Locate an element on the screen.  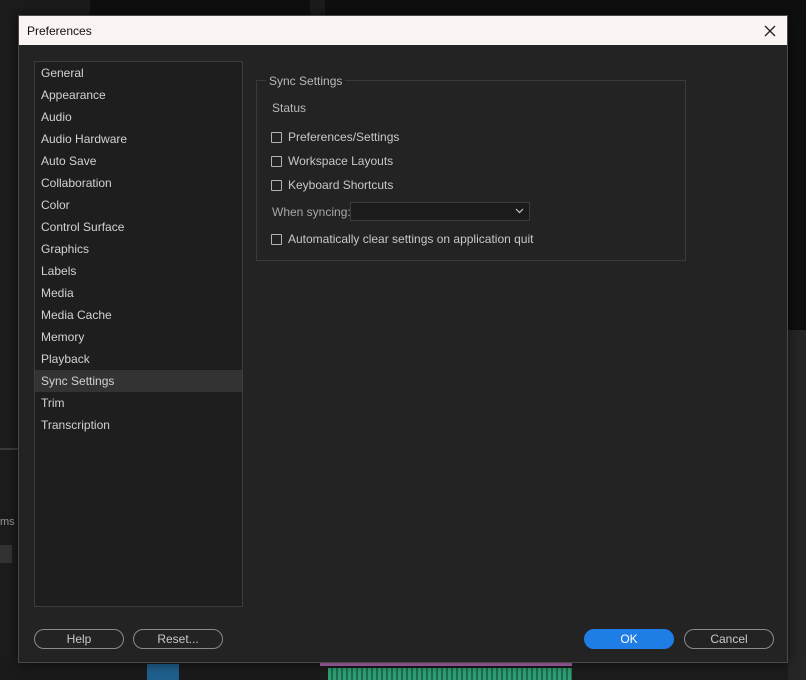
background-viewer-top-left is located at coordinates (200, 7).